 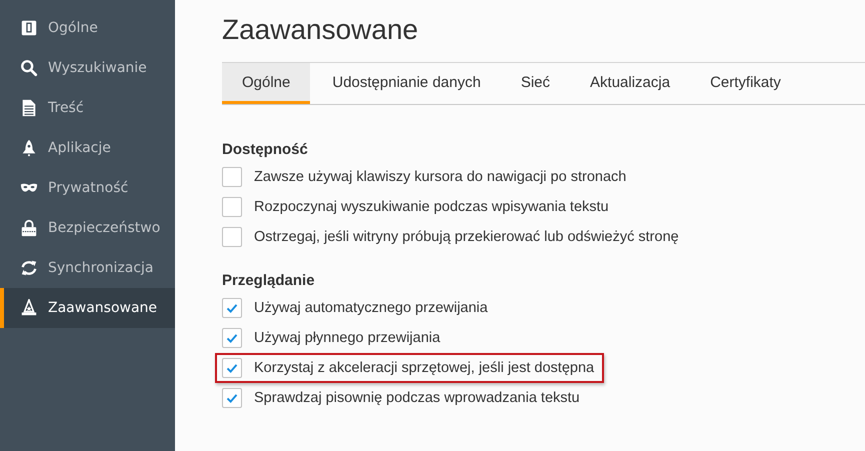 I want to click on sidebar-item: Bezpieczeństwo, so click(x=87, y=228).